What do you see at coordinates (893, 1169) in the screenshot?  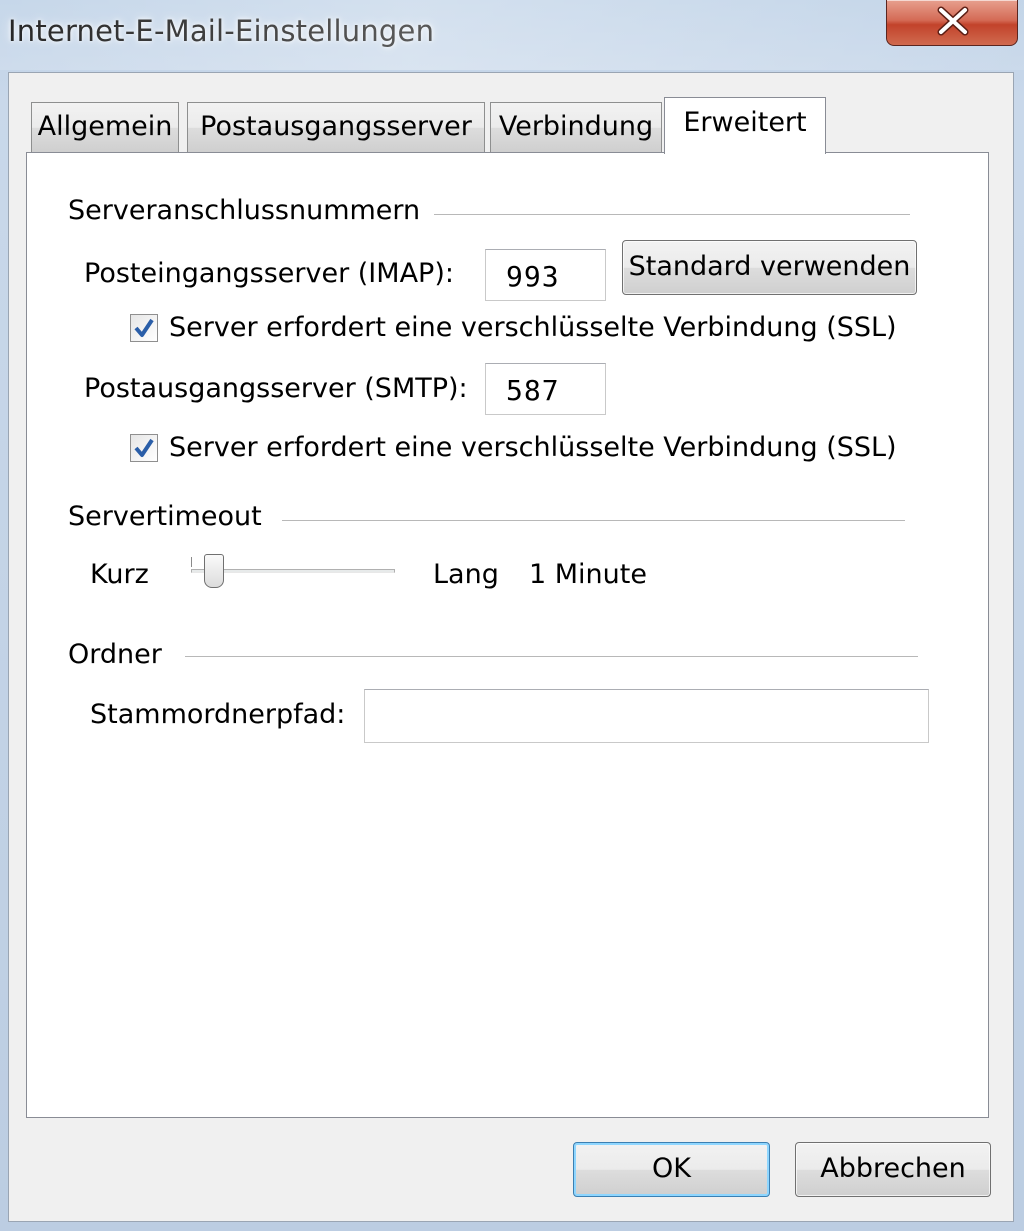 I see `cancel-button: Abbrechen` at bounding box center [893, 1169].